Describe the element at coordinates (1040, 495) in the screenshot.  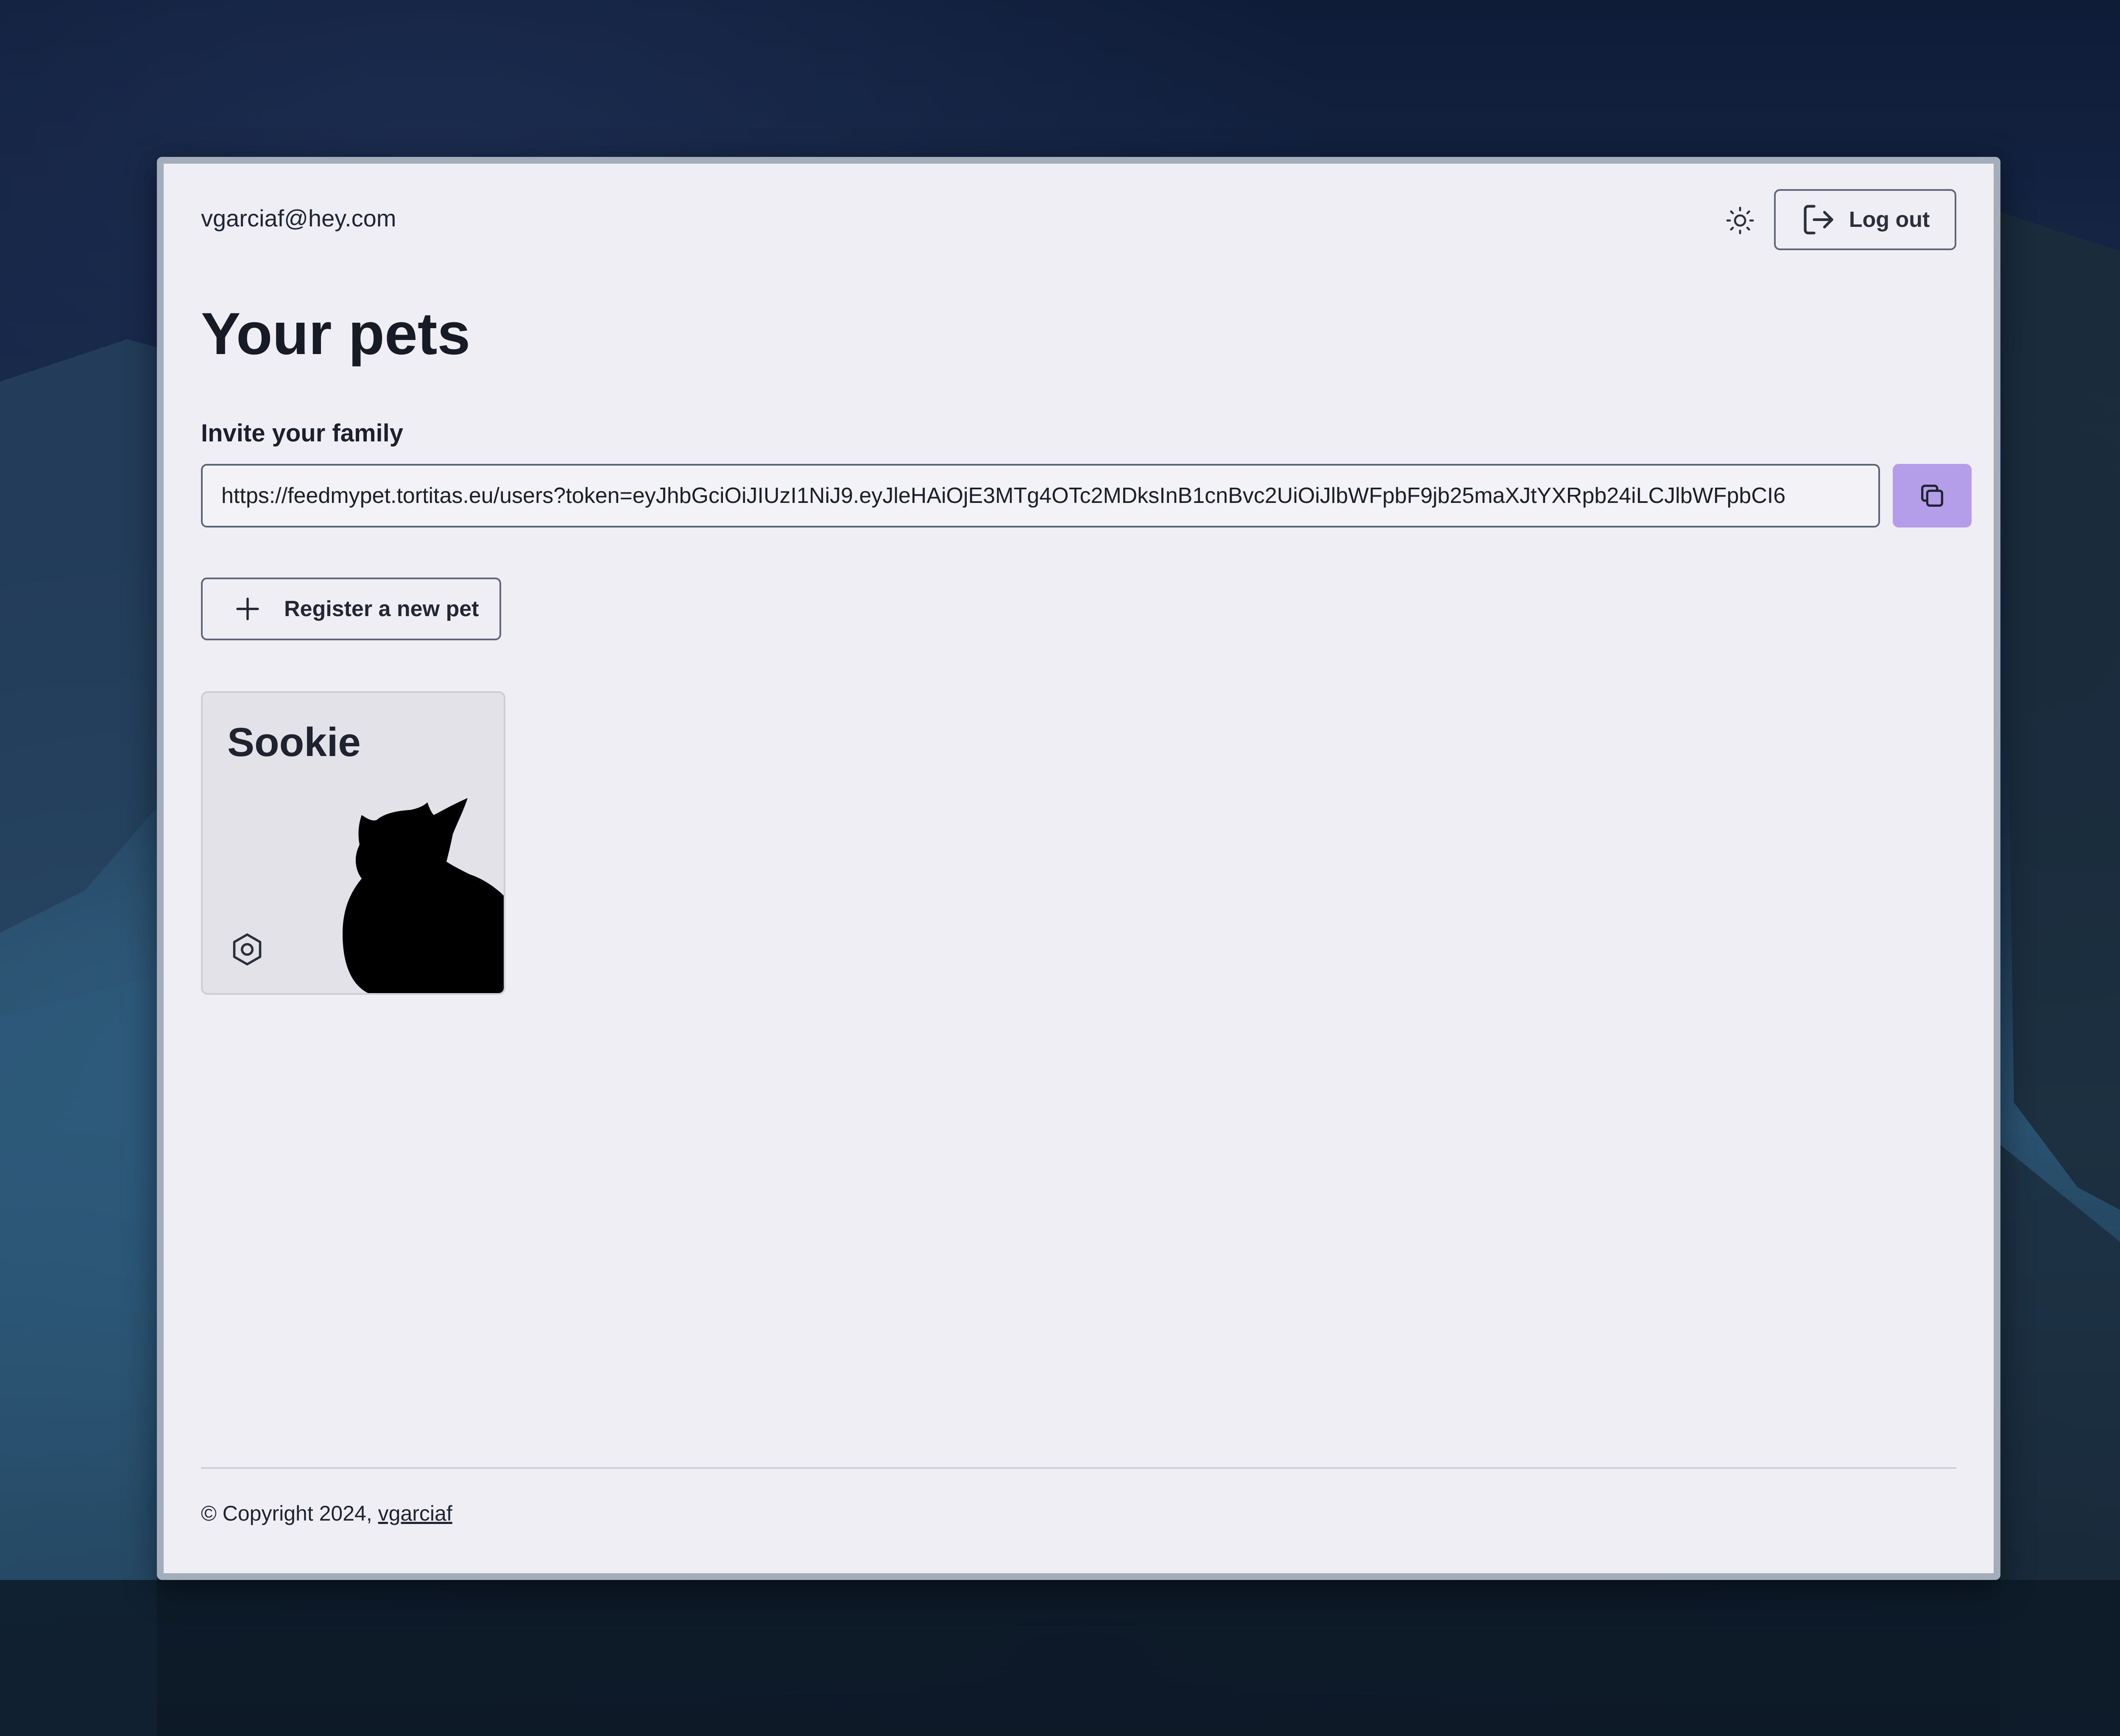
I see `invite-url-input` at that location.